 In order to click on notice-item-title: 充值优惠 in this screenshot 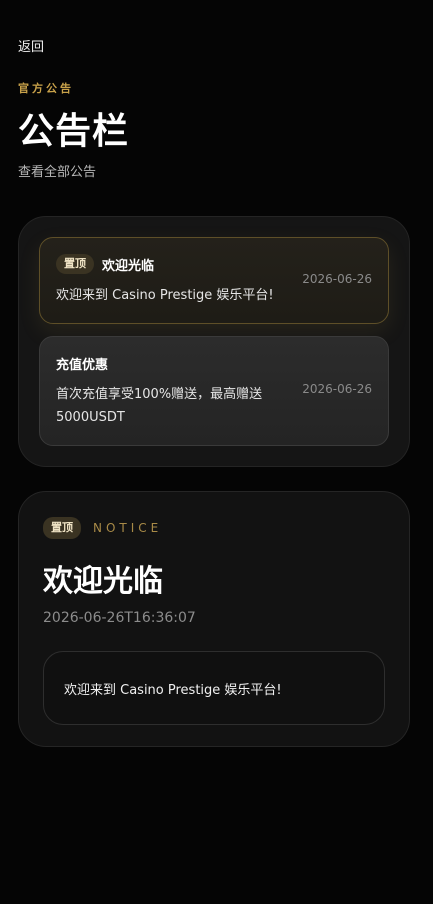, I will do `click(82, 365)`.